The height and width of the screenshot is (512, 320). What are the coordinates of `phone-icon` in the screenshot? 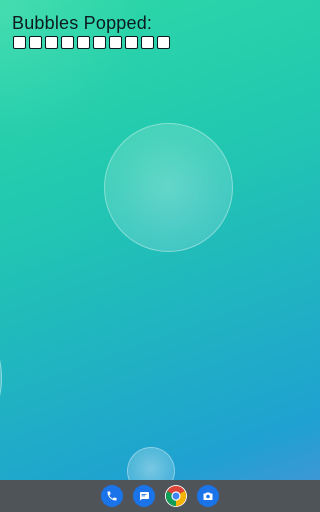 It's located at (112, 496).